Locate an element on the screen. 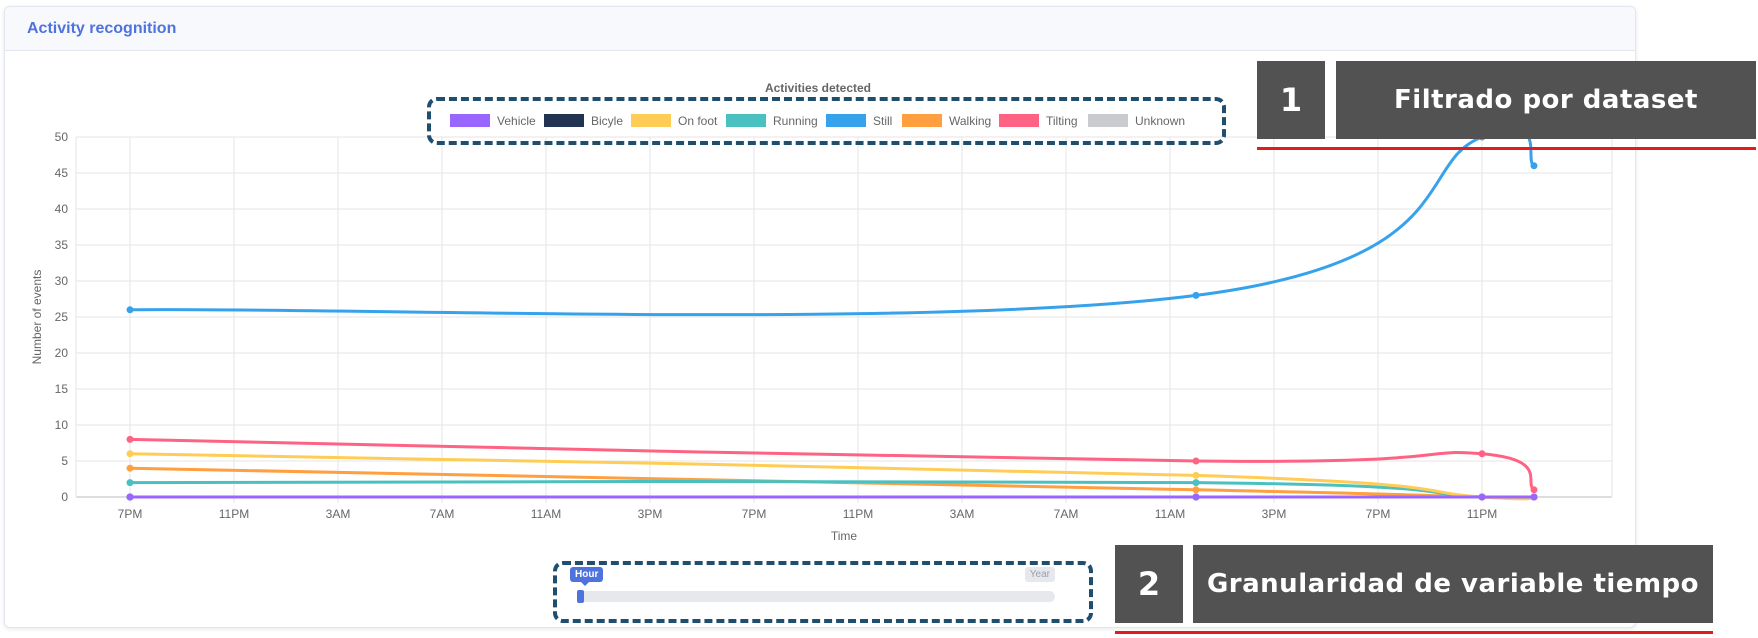 This screenshot has width=1758, height=638. y-tick-label: 50 is located at coordinates (62, 137).